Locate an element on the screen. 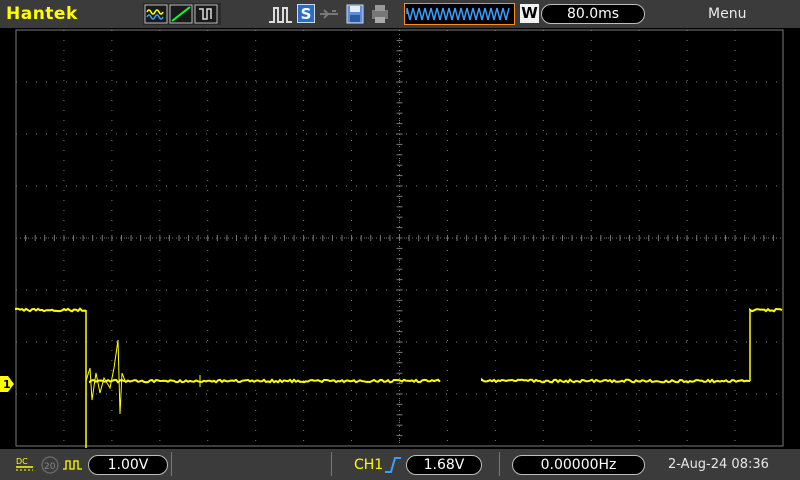 This screenshot has height=480, width=800. probe-pulse-icon is located at coordinates (73, 465).